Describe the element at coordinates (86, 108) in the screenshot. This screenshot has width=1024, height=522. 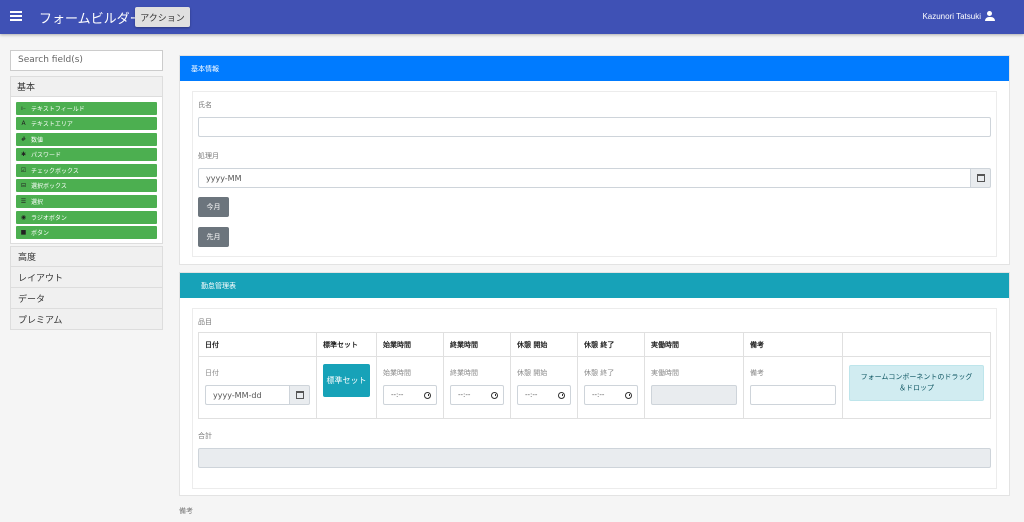
I see `component-text-field: ı₋ テキストフィールド` at that location.